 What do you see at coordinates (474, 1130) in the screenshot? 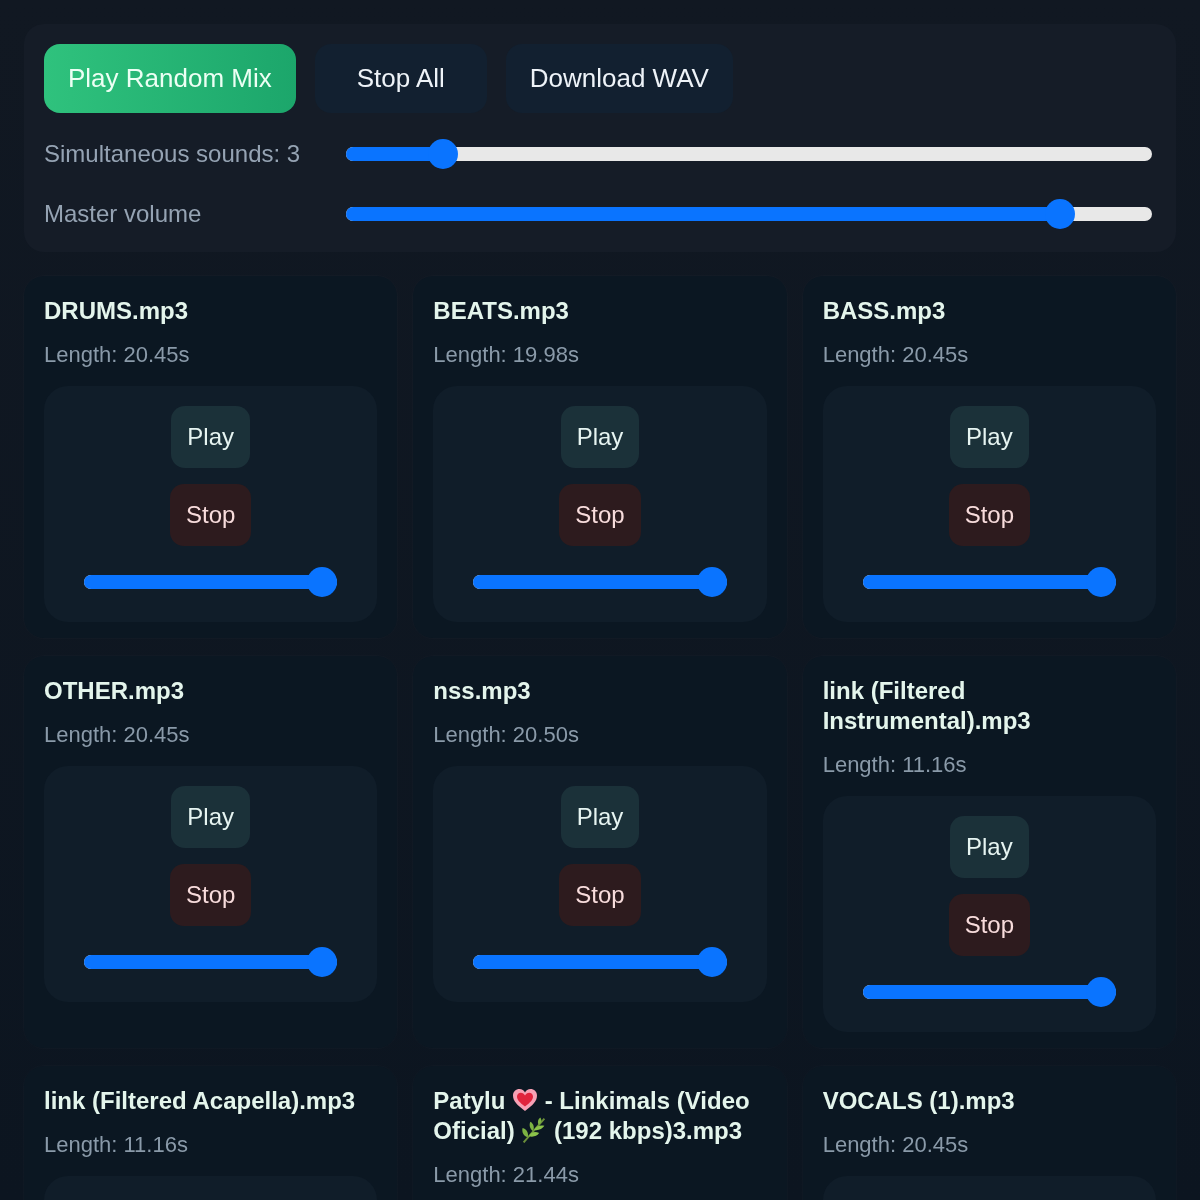
I see `track-title-text: Oficial)` at bounding box center [474, 1130].